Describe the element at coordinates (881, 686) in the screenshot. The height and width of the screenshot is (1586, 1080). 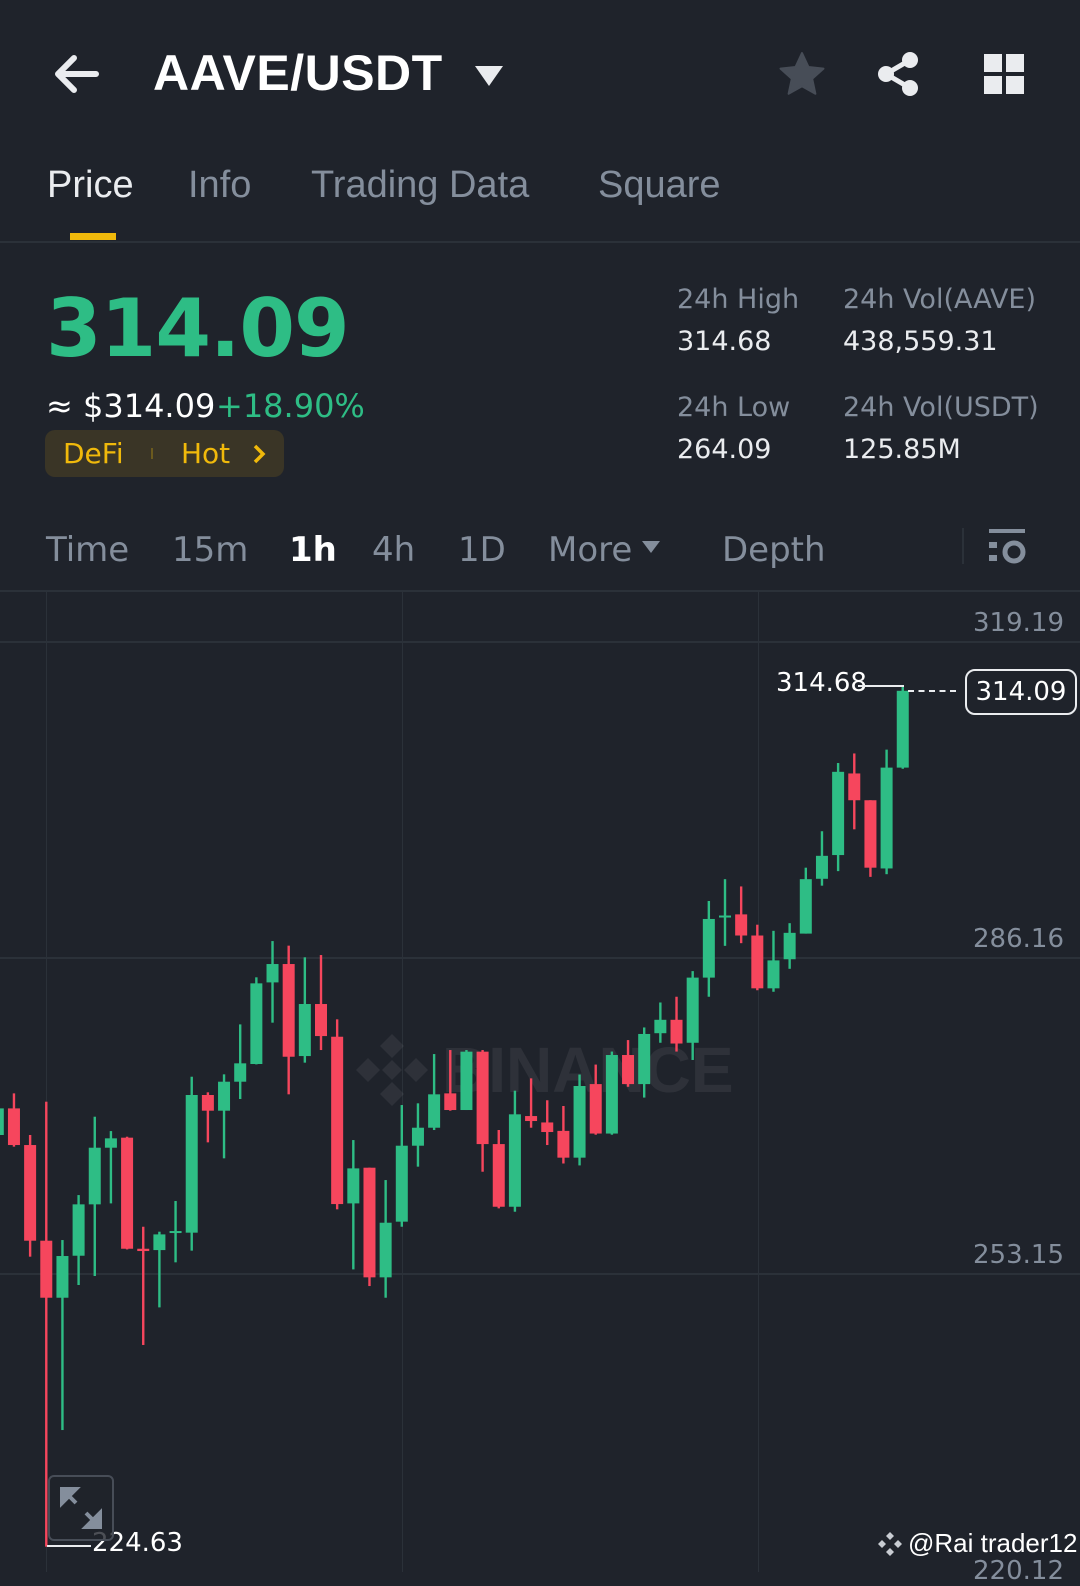
I see `high-marker-line` at that location.